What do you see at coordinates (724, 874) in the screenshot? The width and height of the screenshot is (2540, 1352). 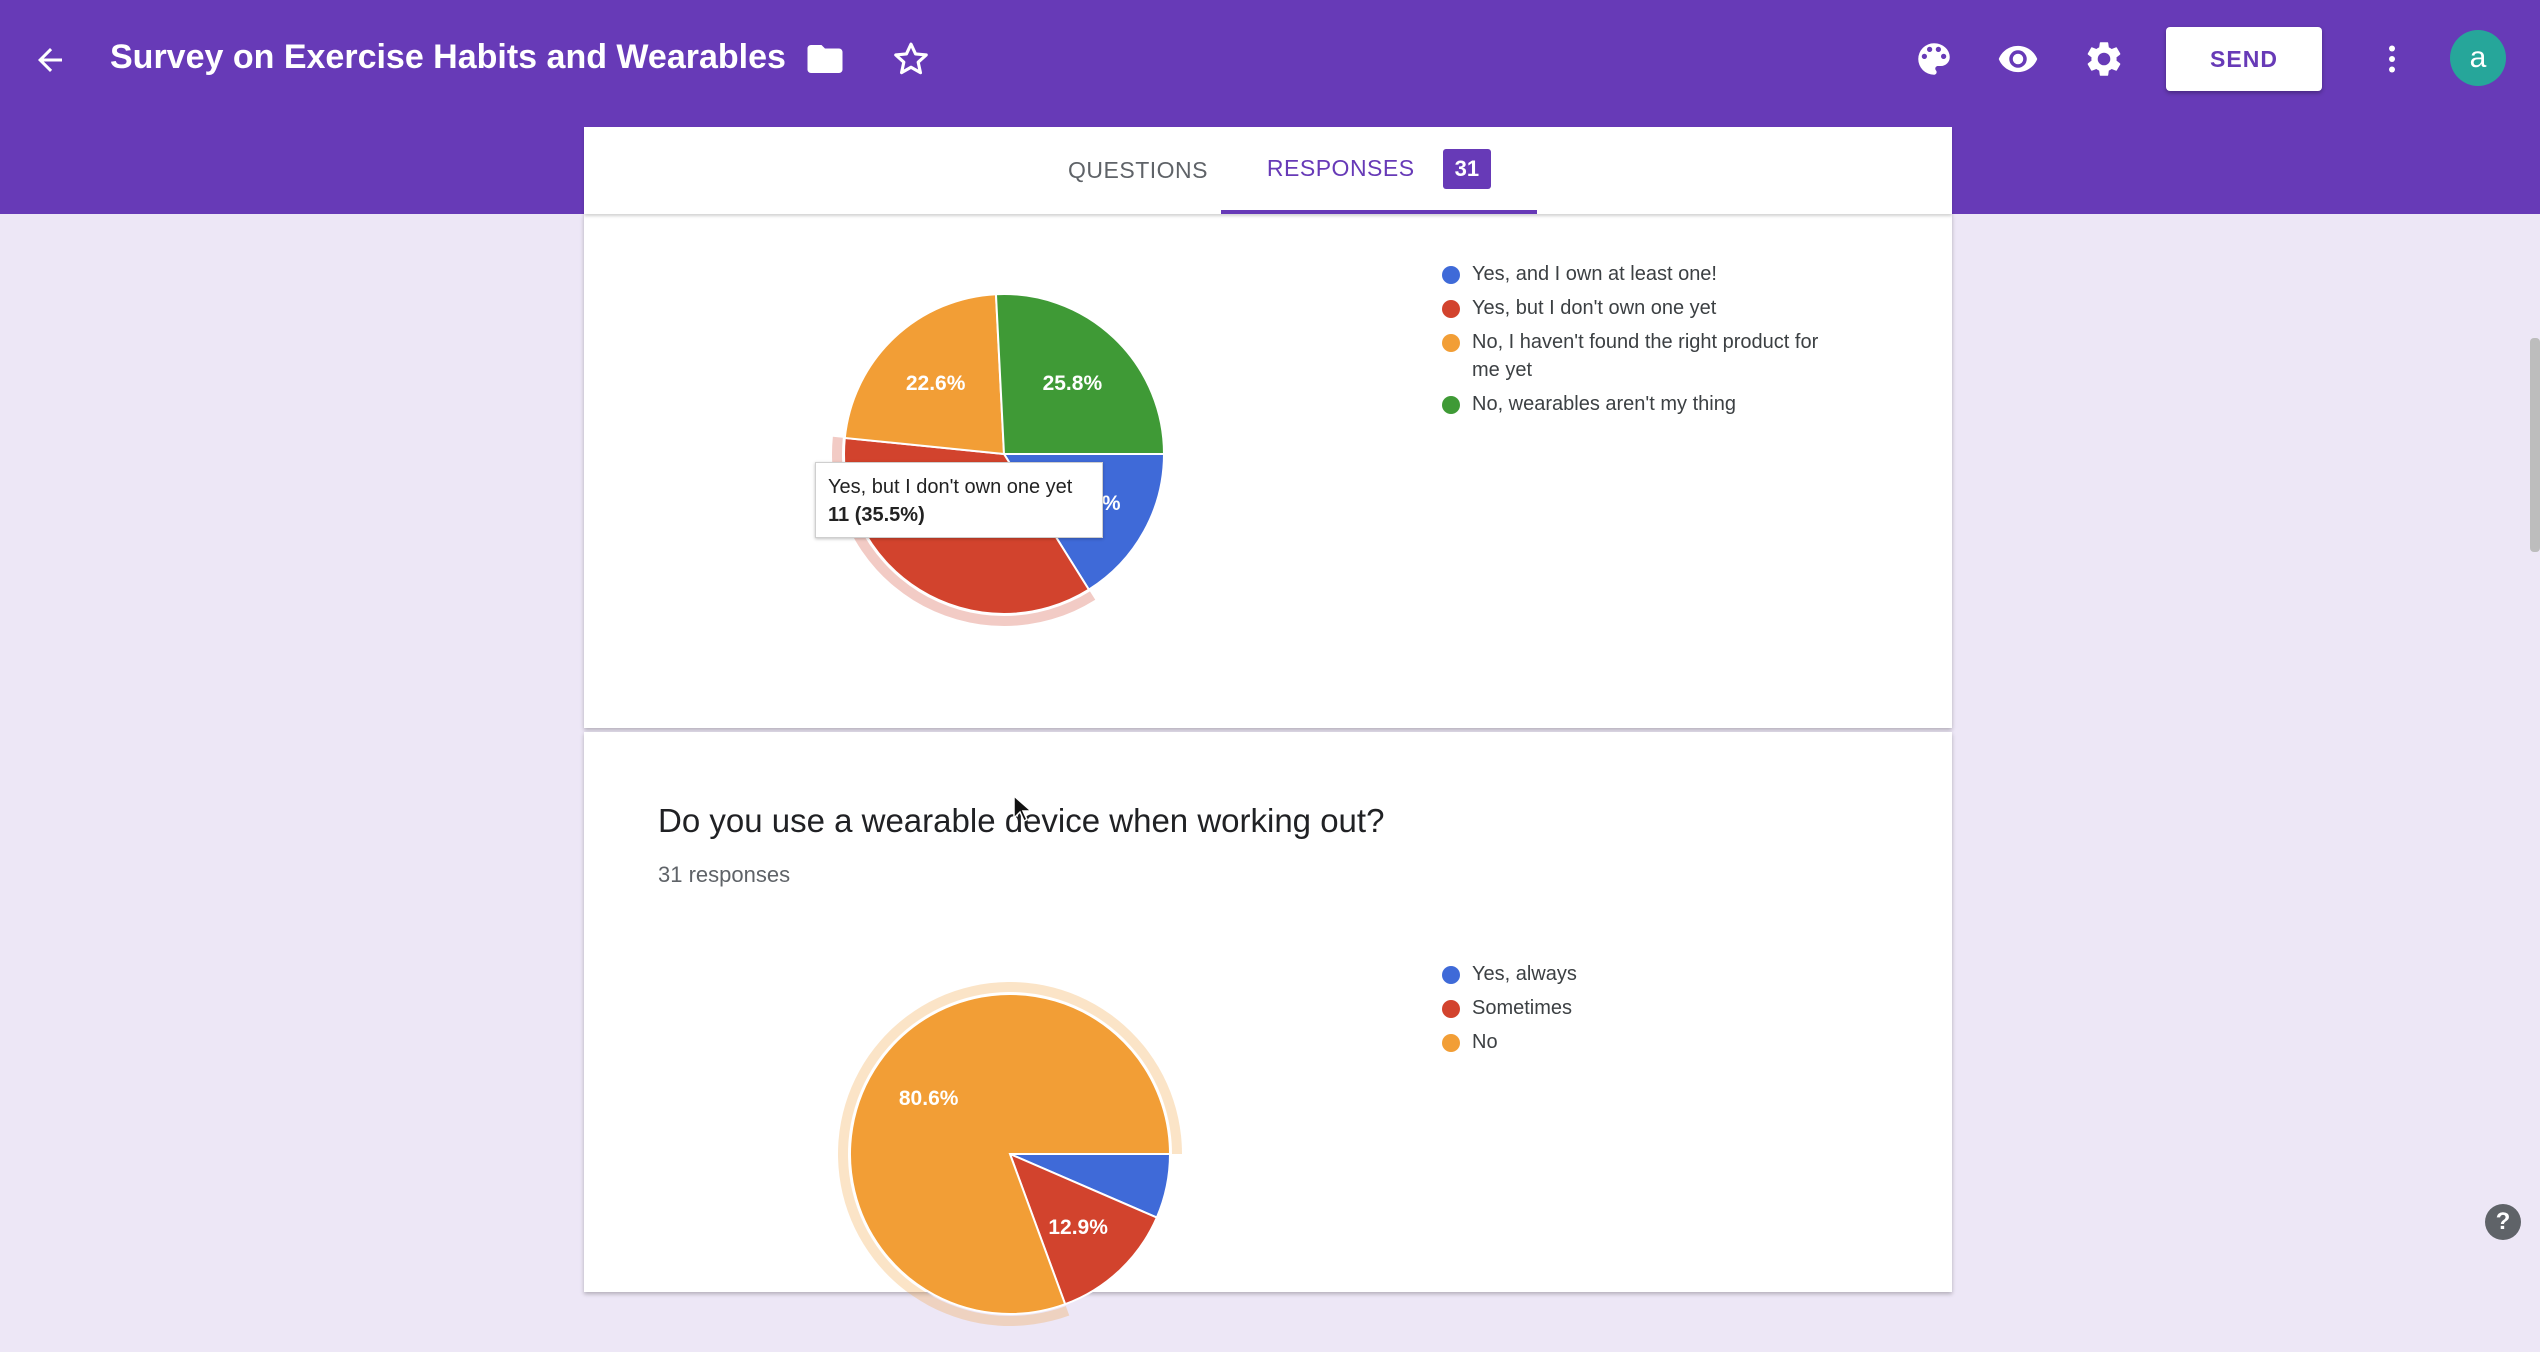 I see `response-count: 31 responses` at bounding box center [724, 874].